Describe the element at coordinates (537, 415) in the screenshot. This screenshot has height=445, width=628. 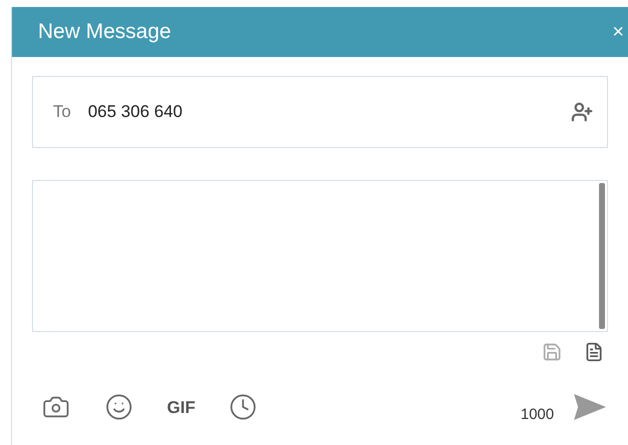
I see `character-counter: 1000` at that location.